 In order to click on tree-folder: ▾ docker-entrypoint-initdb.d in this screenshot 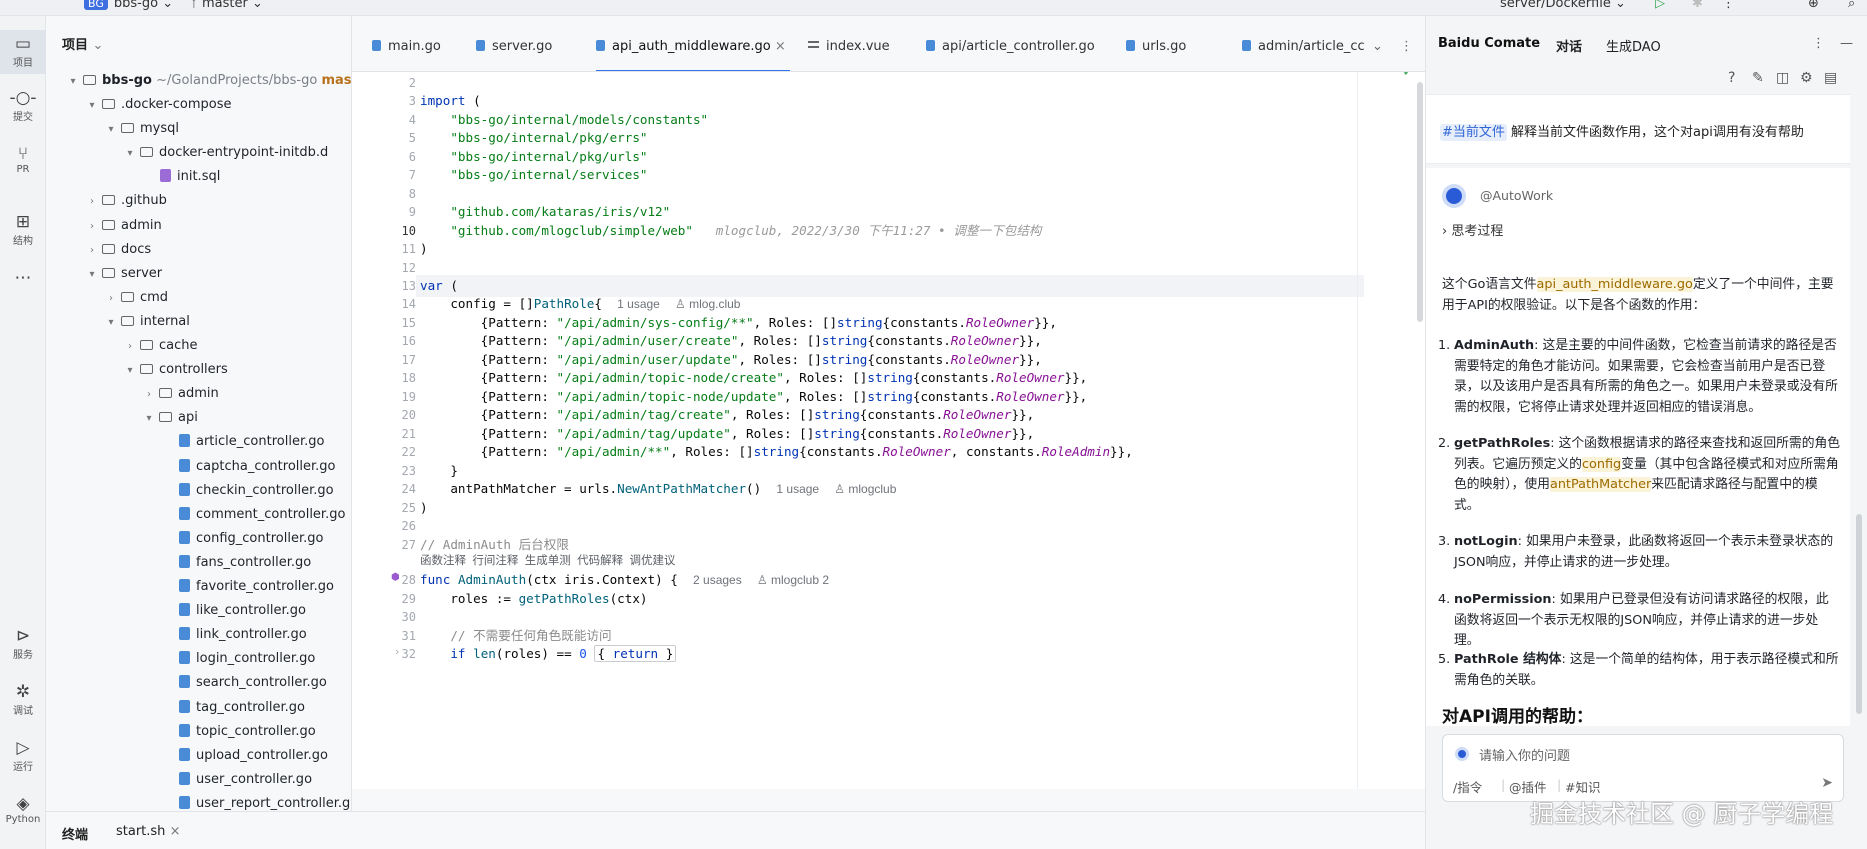, I will do `click(225, 153)`.